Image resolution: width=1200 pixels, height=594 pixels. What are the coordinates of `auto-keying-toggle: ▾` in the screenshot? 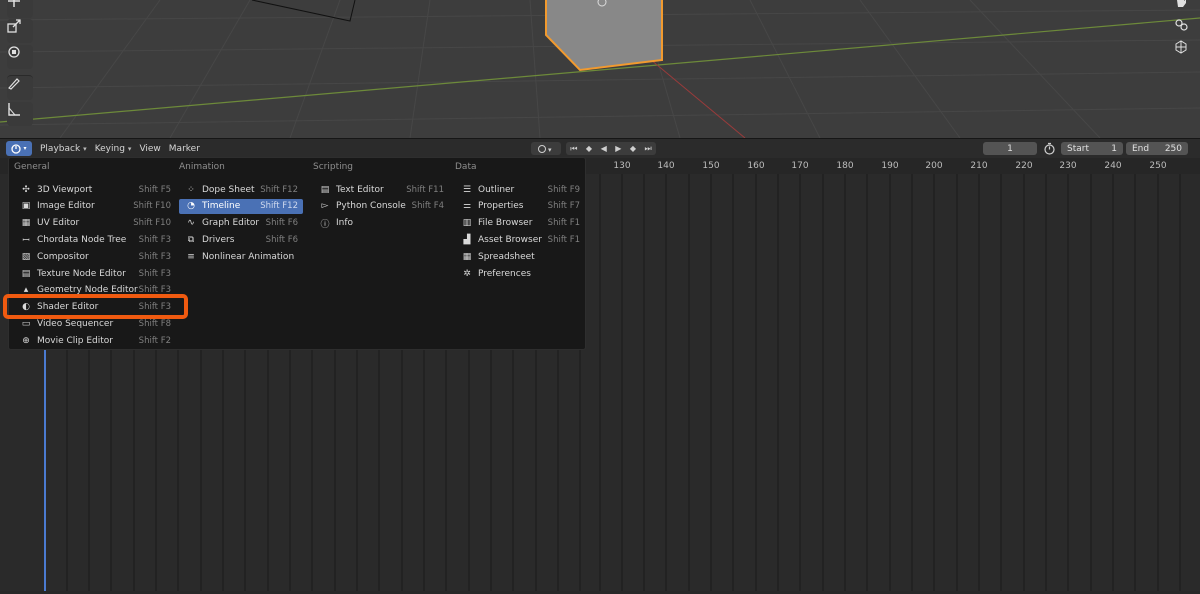 It's located at (546, 148).